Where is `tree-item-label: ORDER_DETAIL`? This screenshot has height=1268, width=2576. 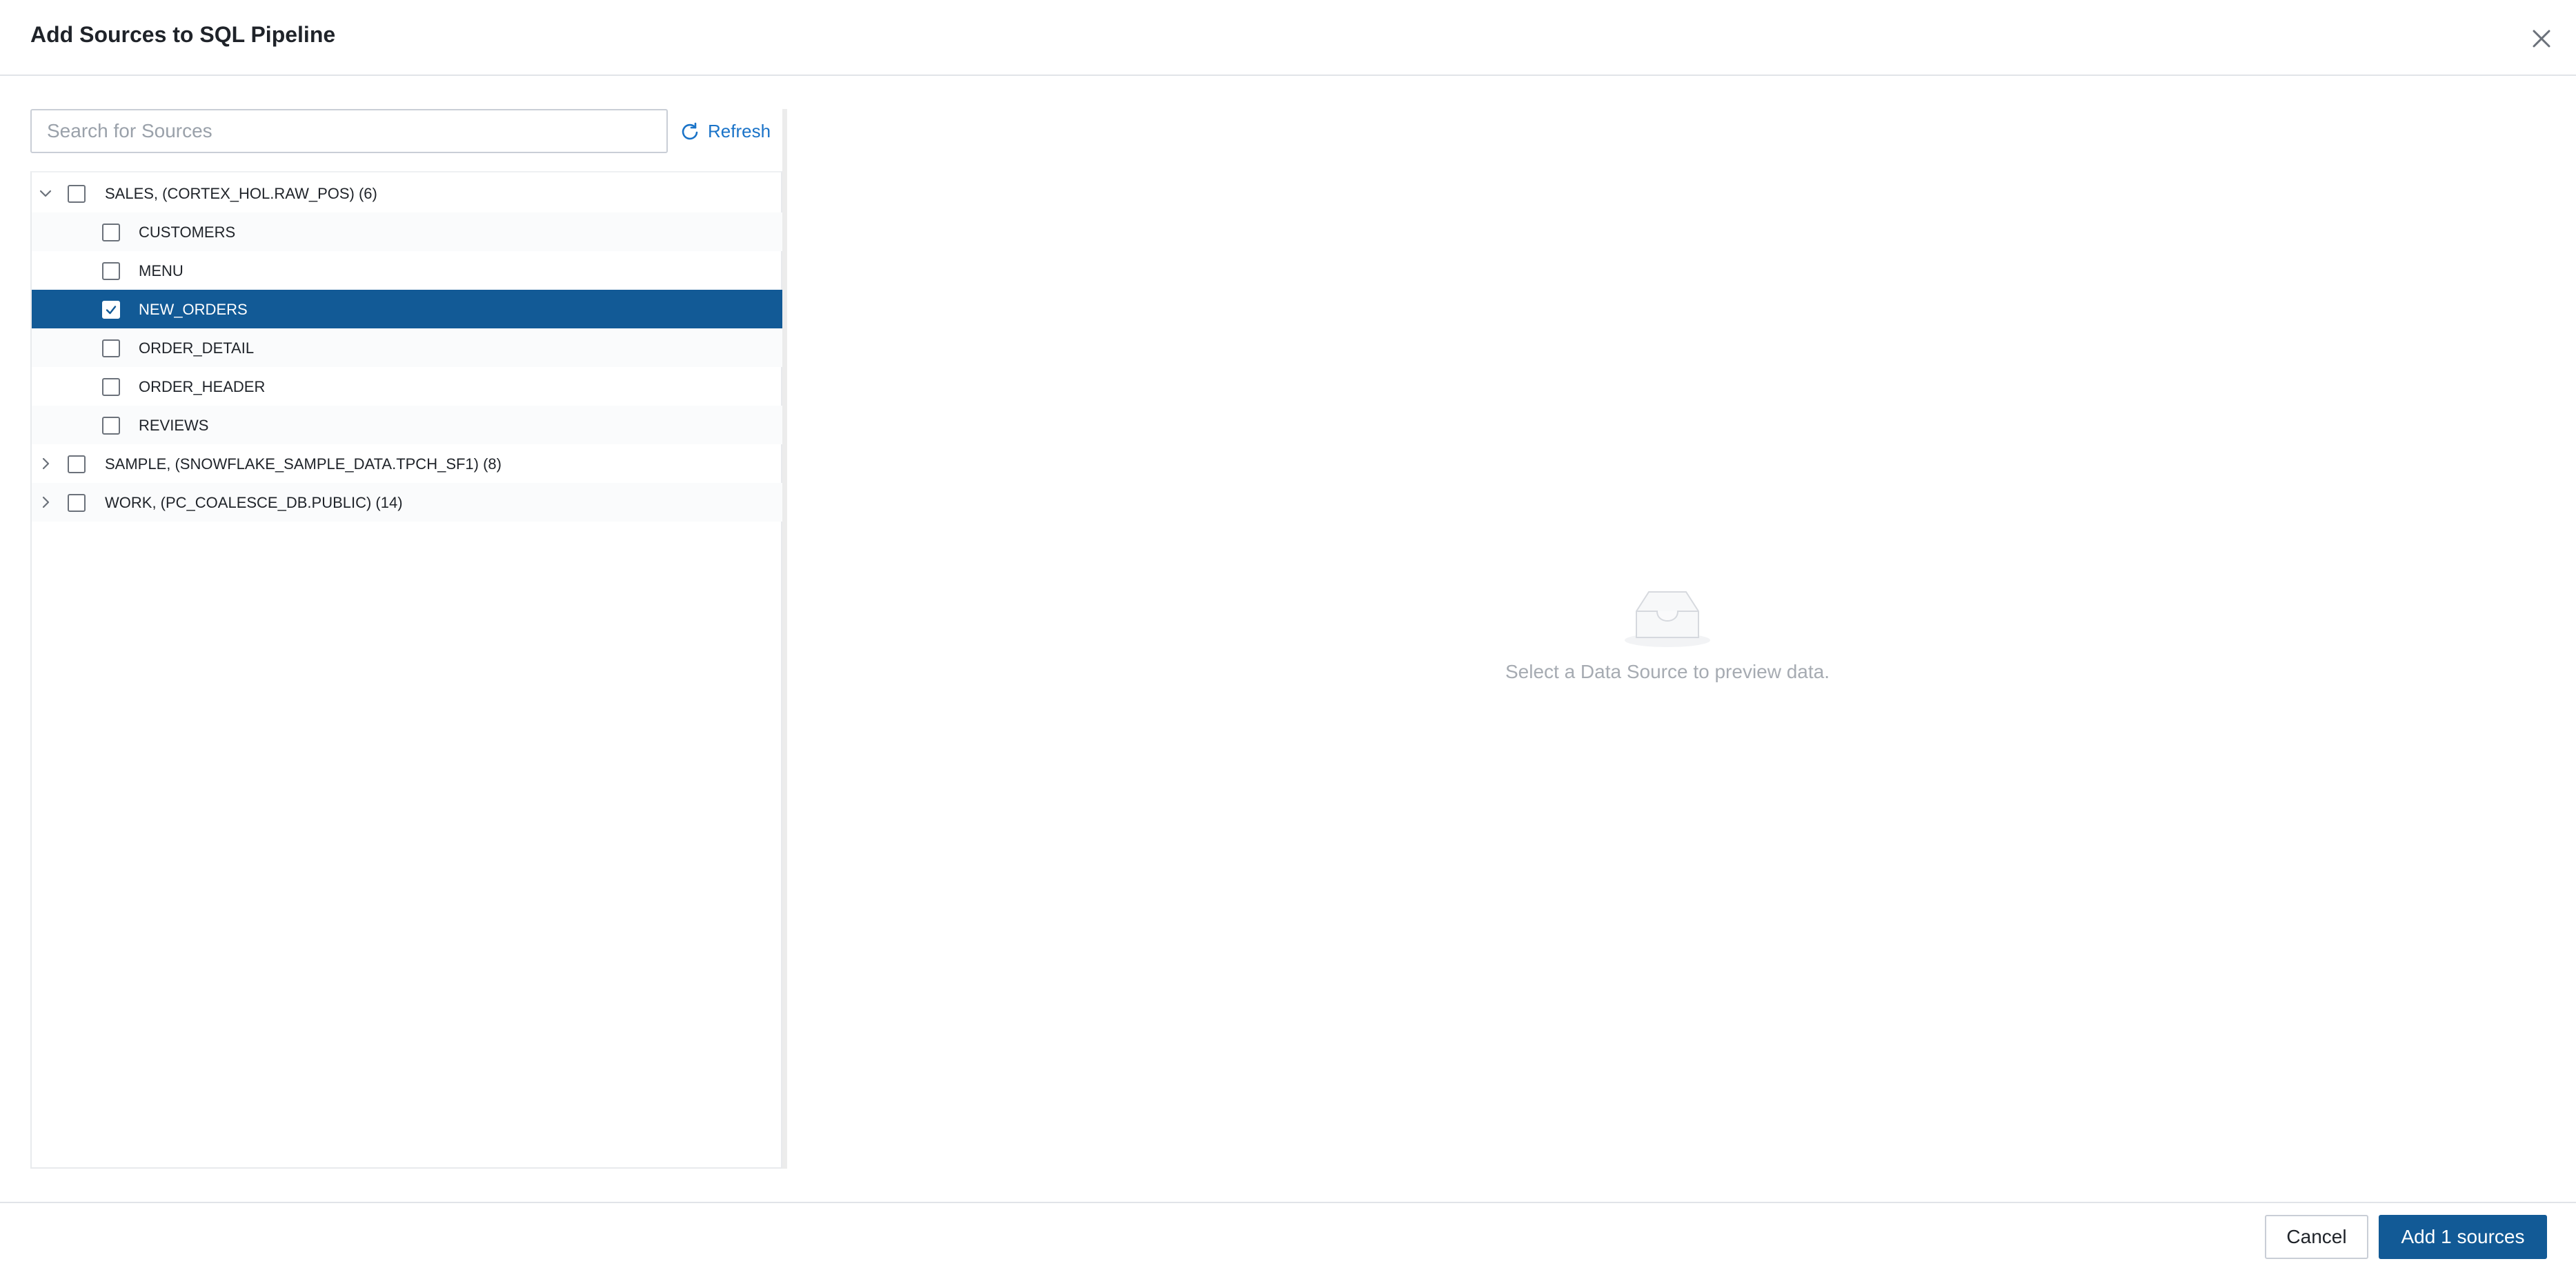 tree-item-label: ORDER_DETAIL is located at coordinates (197, 348).